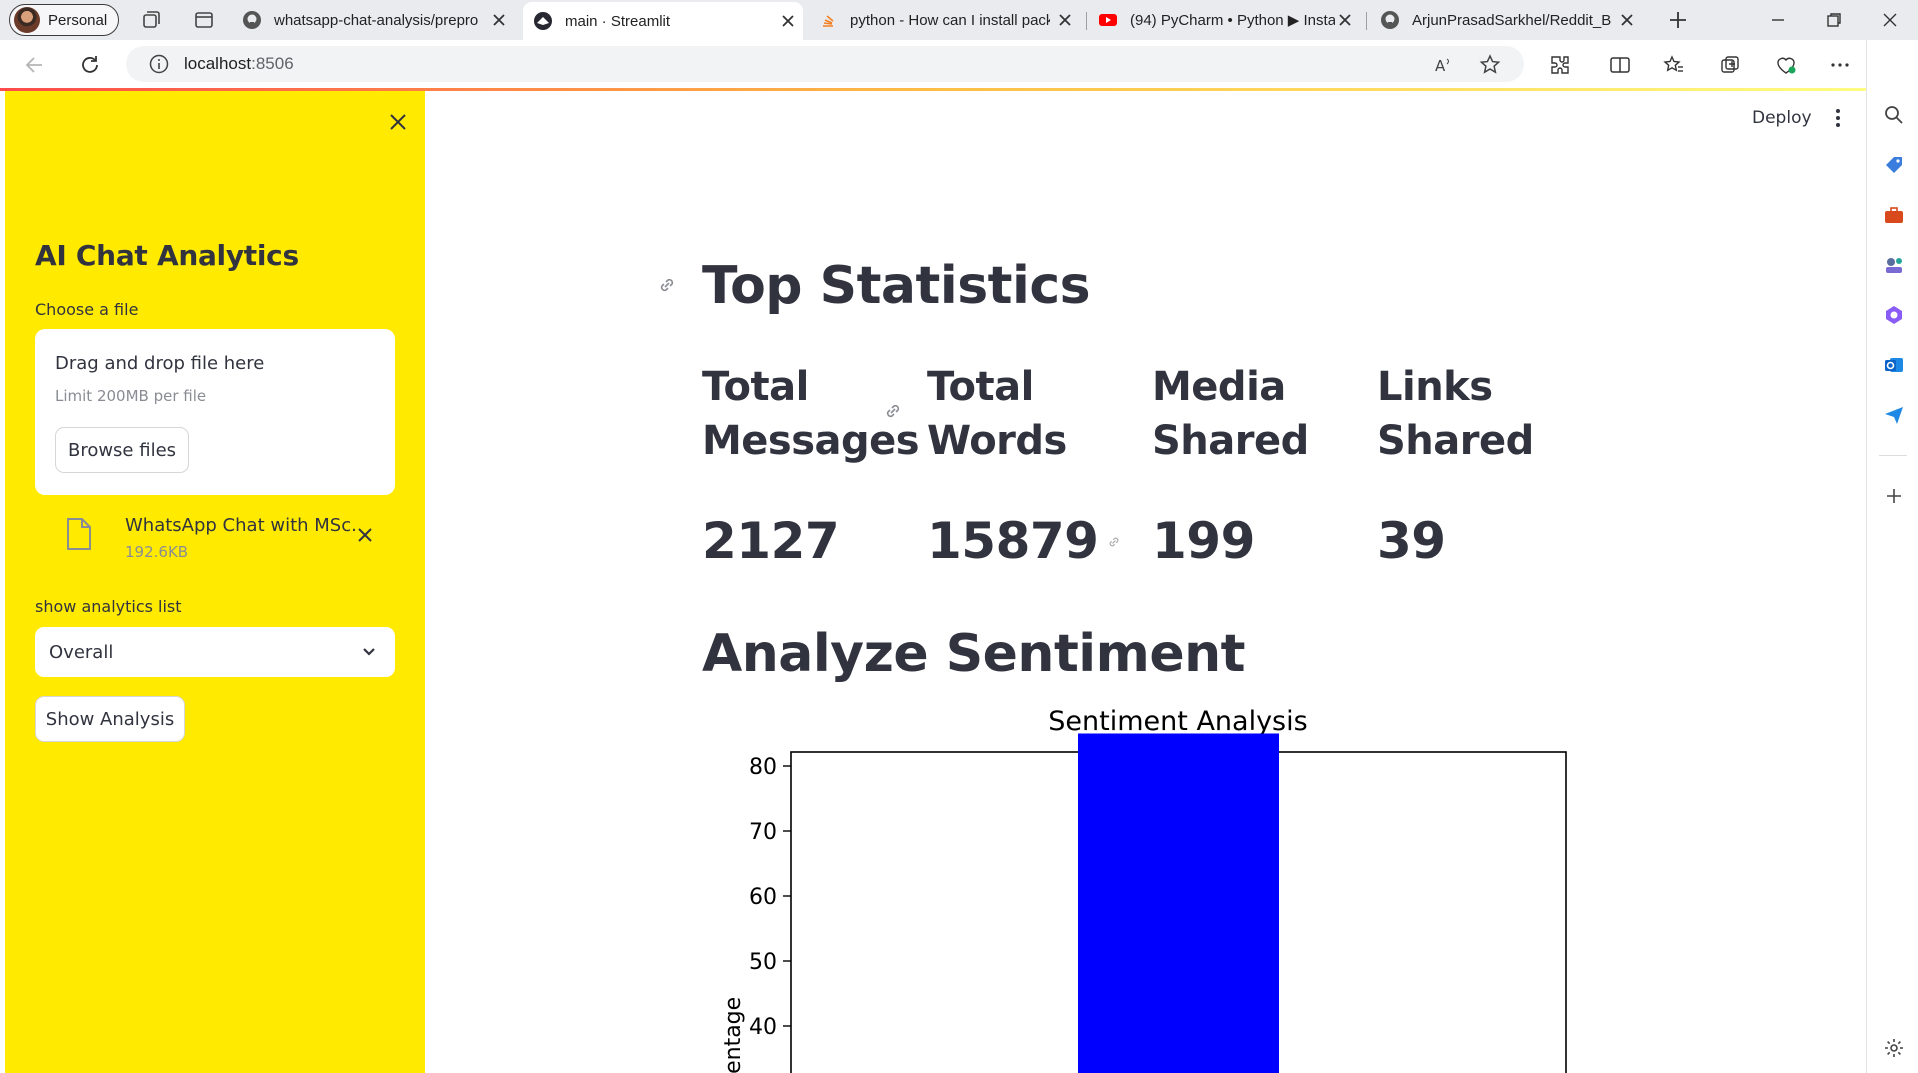  Describe the element at coordinates (825, 64) in the screenshot. I see `address-bar: localhost:8506 A` at that location.